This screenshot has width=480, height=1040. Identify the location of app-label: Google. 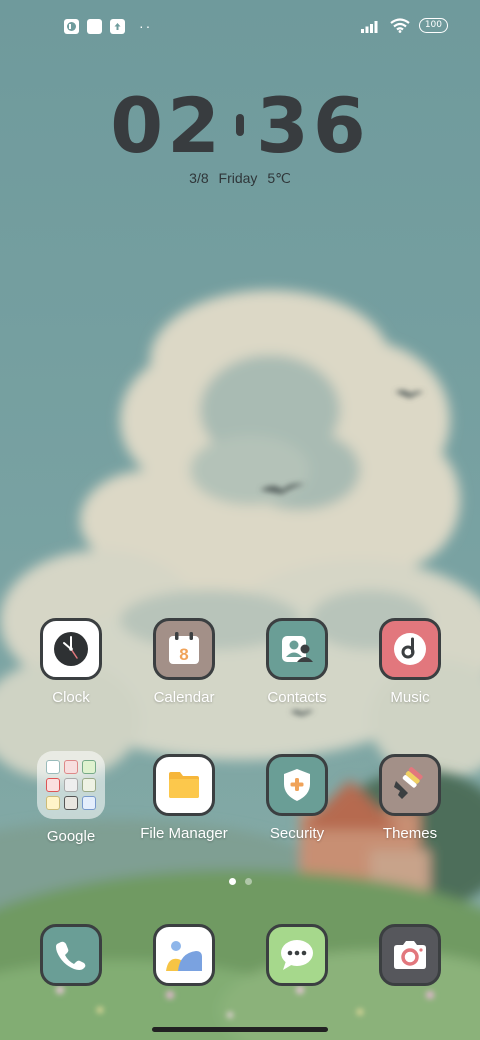
(71, 836).